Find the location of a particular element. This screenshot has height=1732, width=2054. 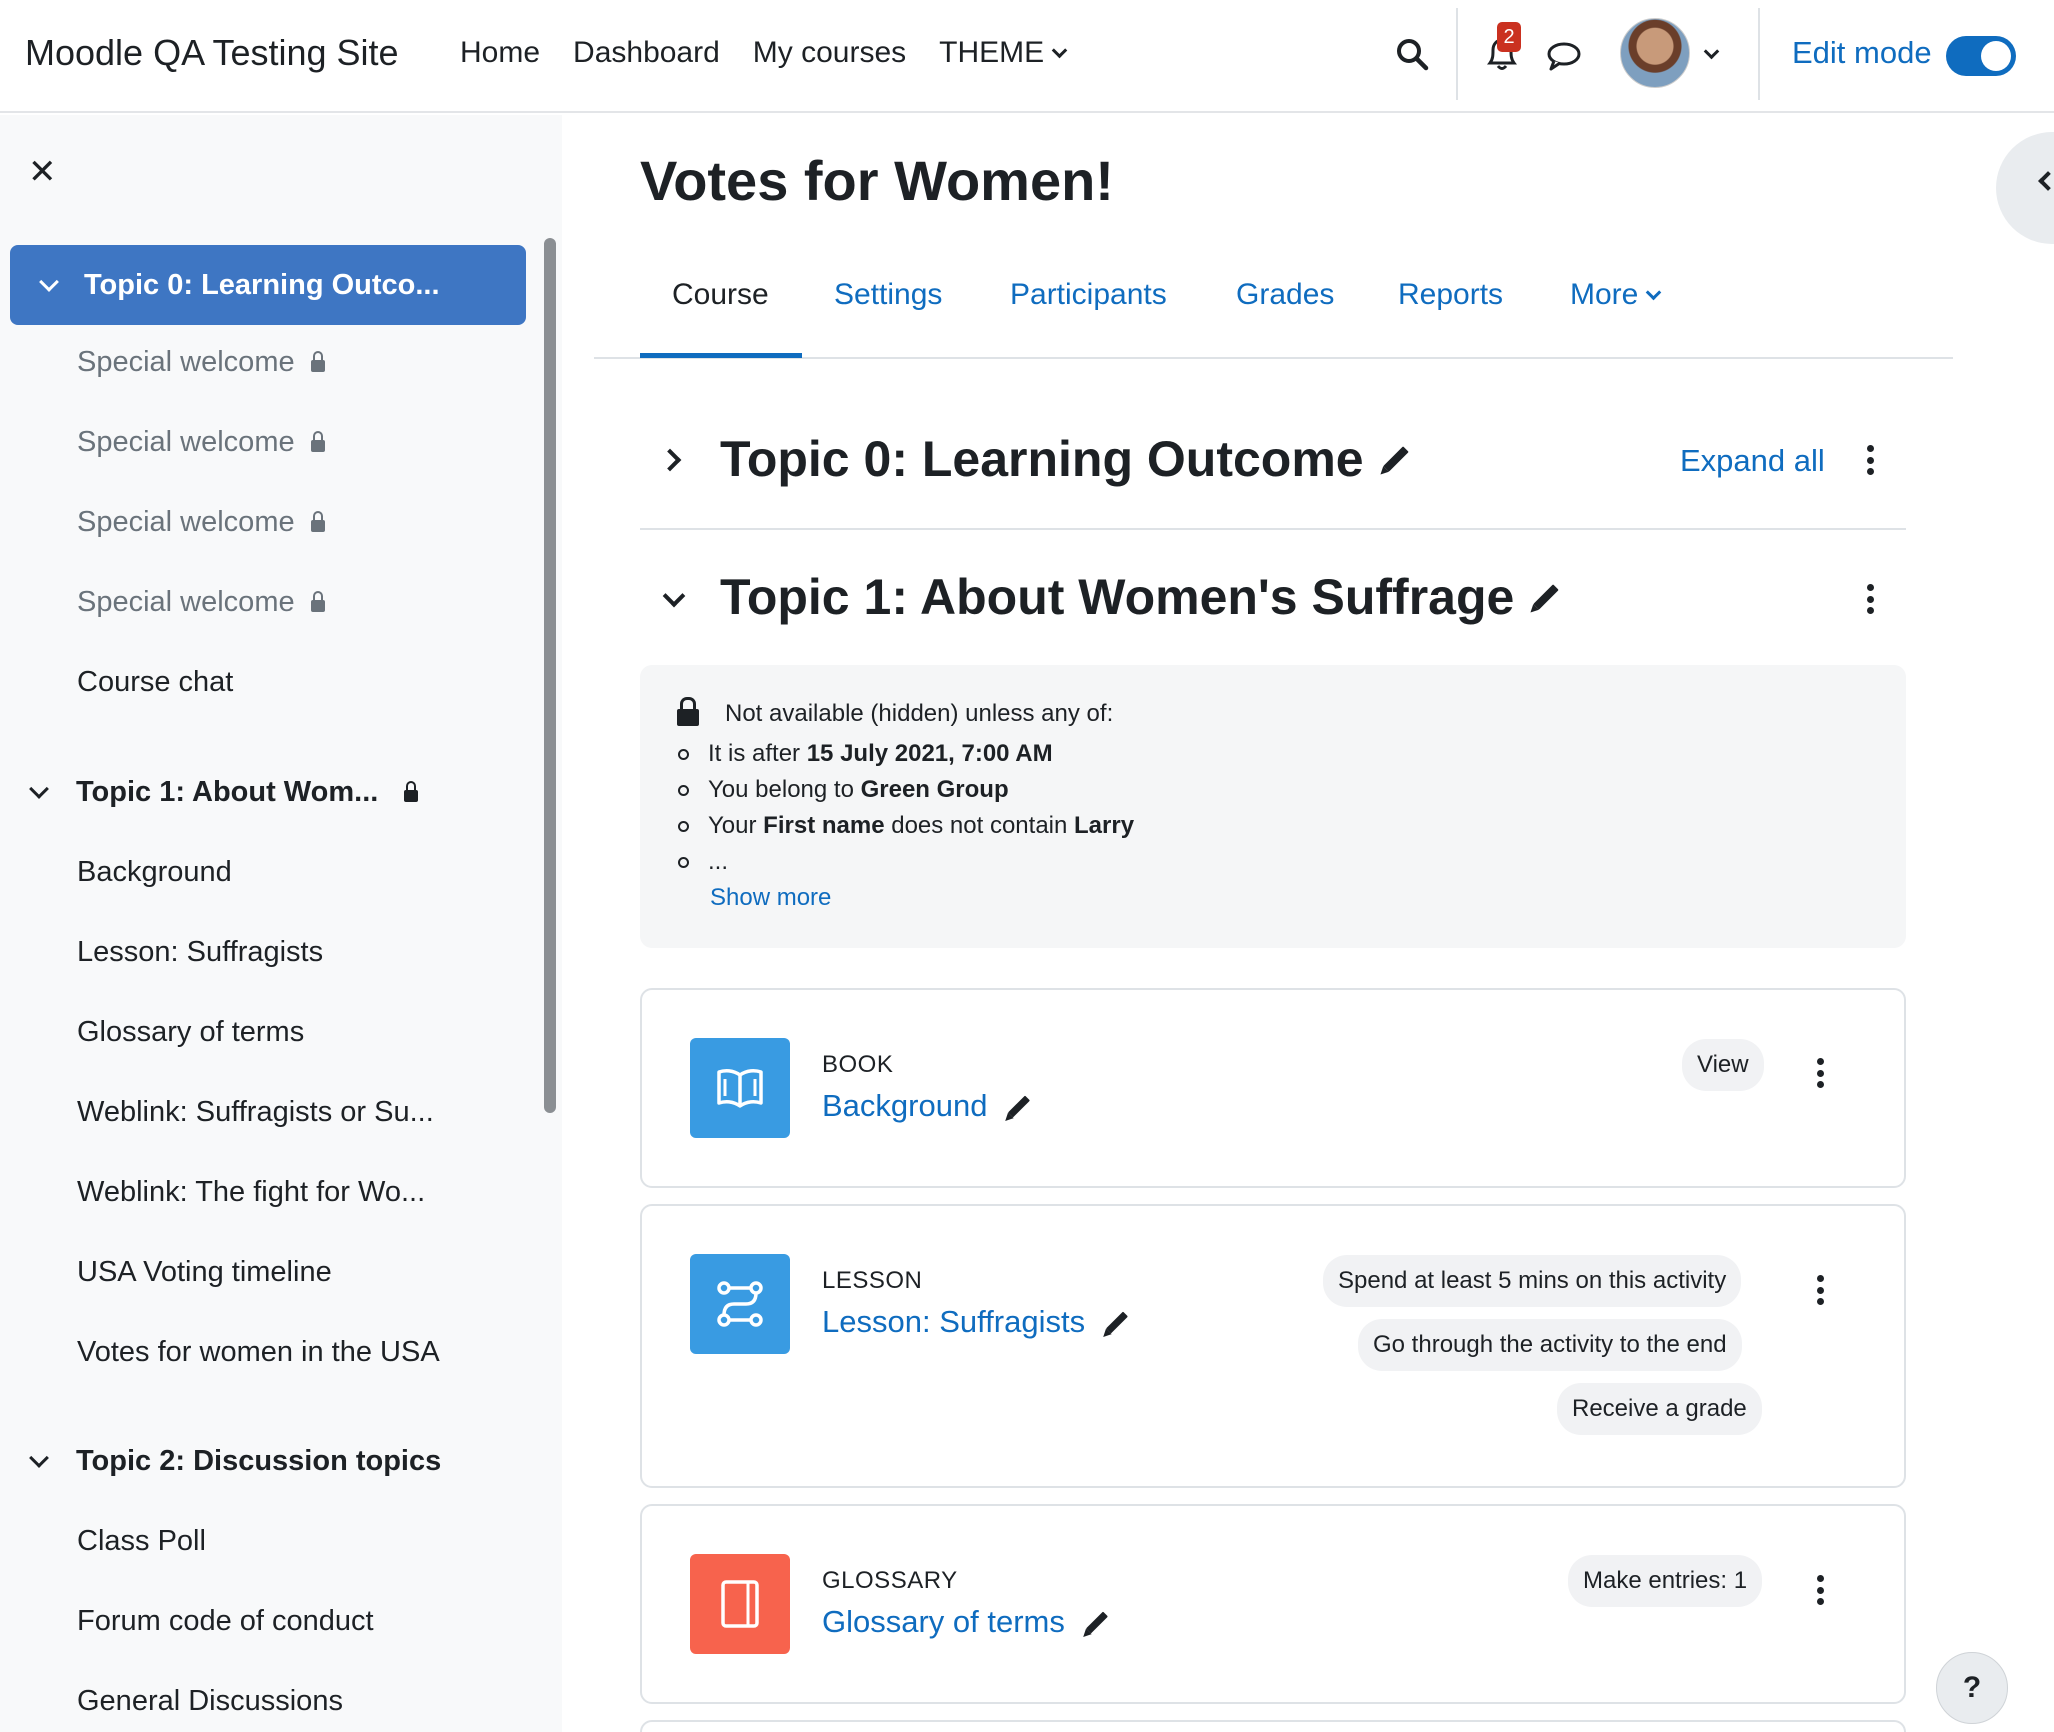

completion-condition: Make entries: 1 is located at coordinates (1665, 1581).